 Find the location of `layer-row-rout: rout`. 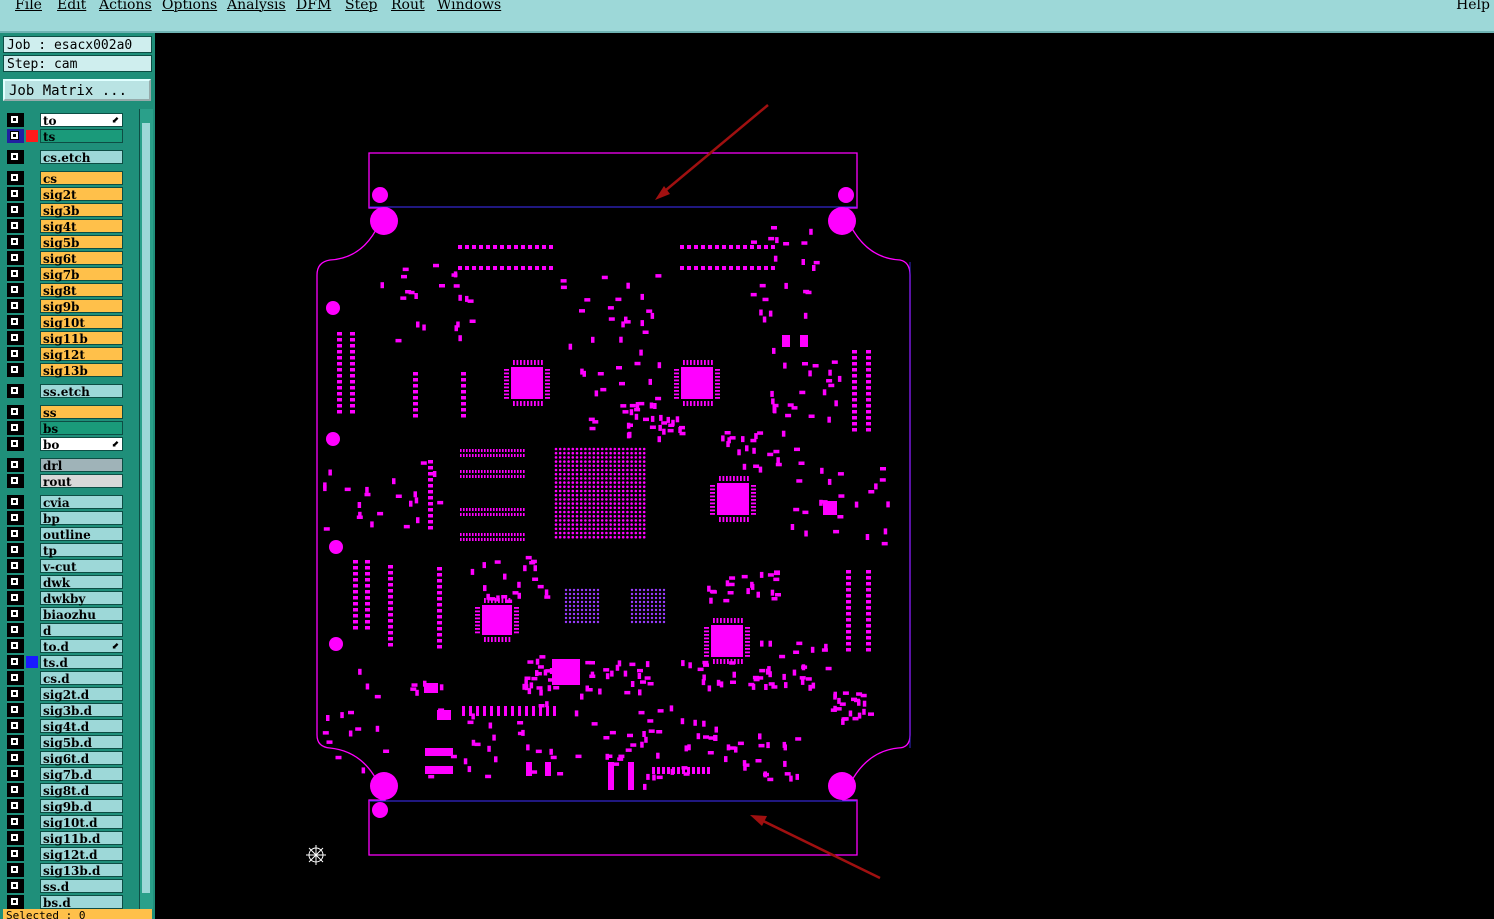

layer-row-rout: rout is located at coordinates (66, 481).